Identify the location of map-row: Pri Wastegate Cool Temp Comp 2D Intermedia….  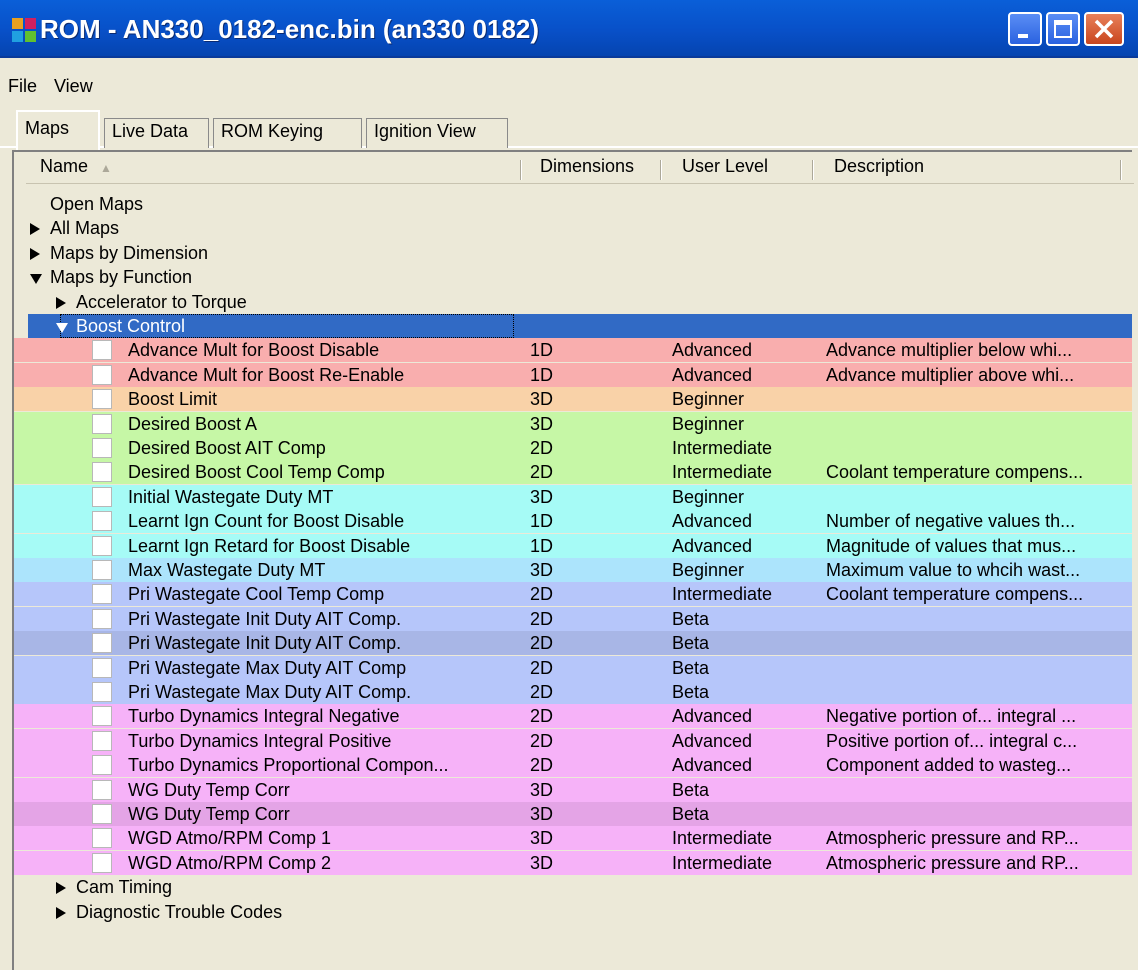
(573, 594).